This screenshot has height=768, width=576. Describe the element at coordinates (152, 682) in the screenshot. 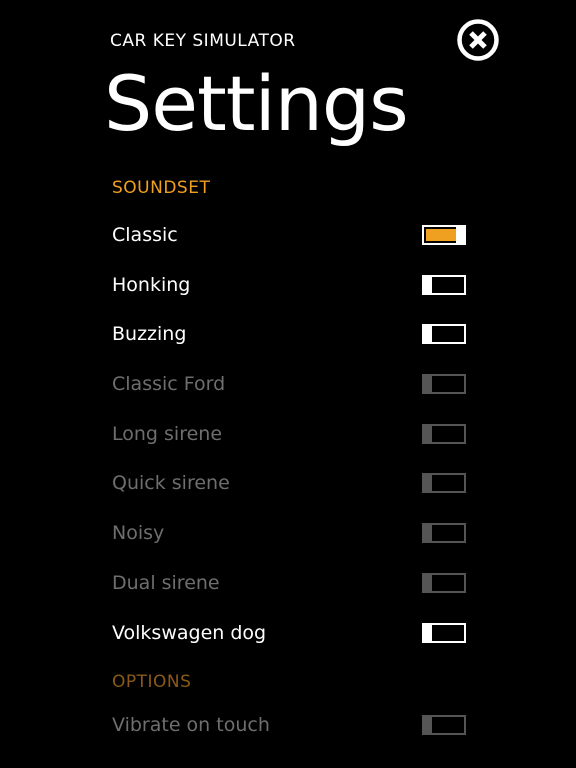

I see `section-header-options: OPTIONS` at that location.